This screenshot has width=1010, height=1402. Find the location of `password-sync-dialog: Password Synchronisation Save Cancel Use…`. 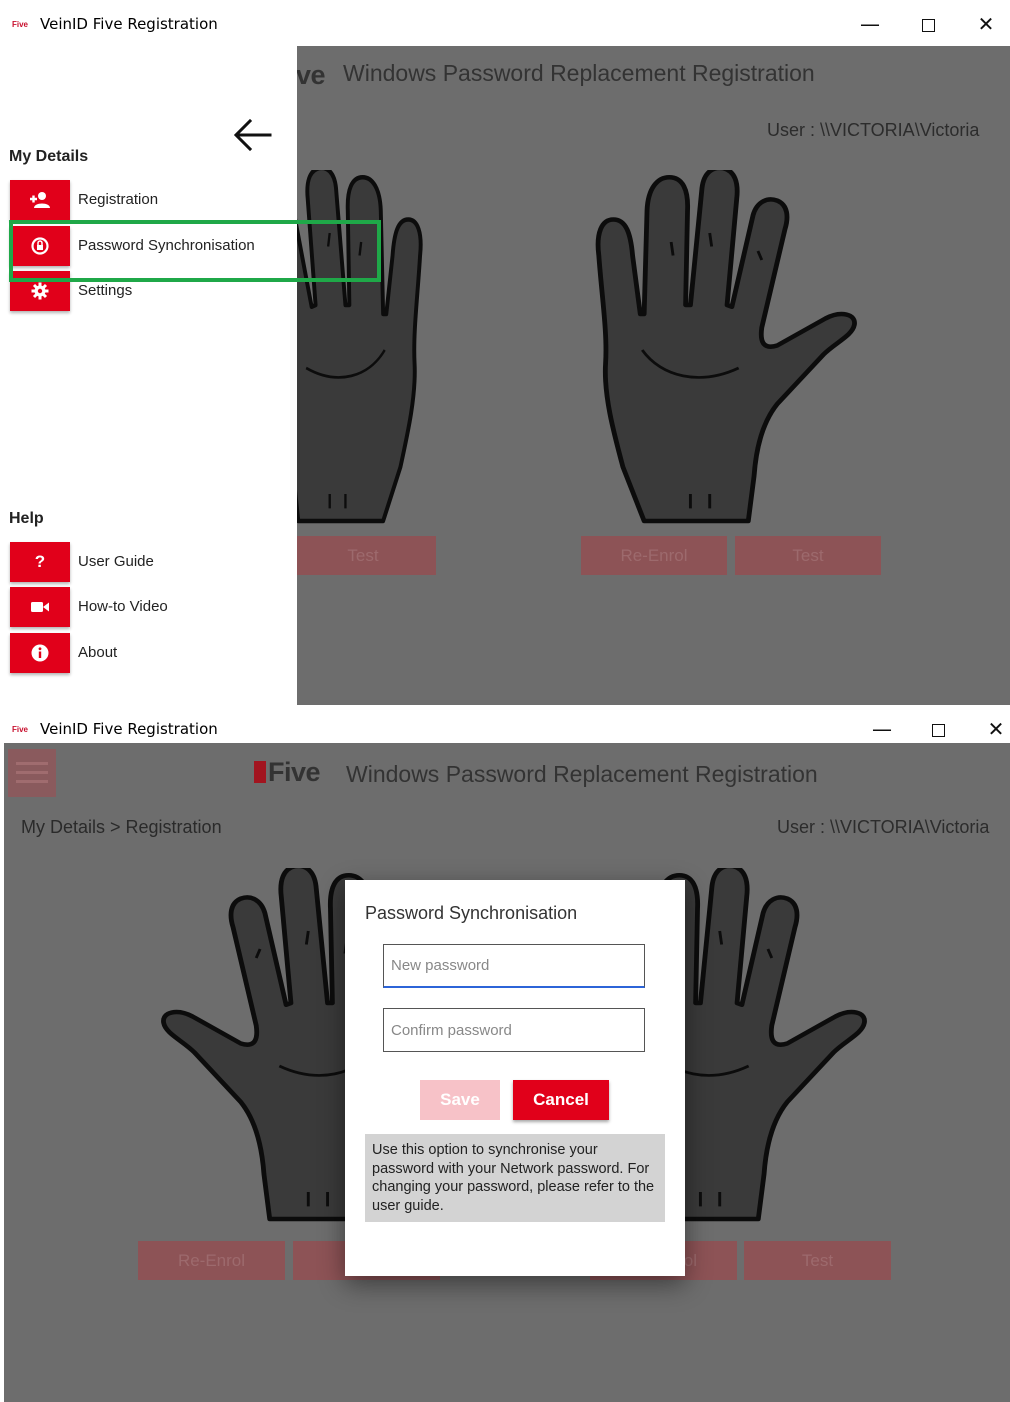

password-sync-dialog: Password Synchronisation Save Cancel Use… is located at coordinates (515, 1078).